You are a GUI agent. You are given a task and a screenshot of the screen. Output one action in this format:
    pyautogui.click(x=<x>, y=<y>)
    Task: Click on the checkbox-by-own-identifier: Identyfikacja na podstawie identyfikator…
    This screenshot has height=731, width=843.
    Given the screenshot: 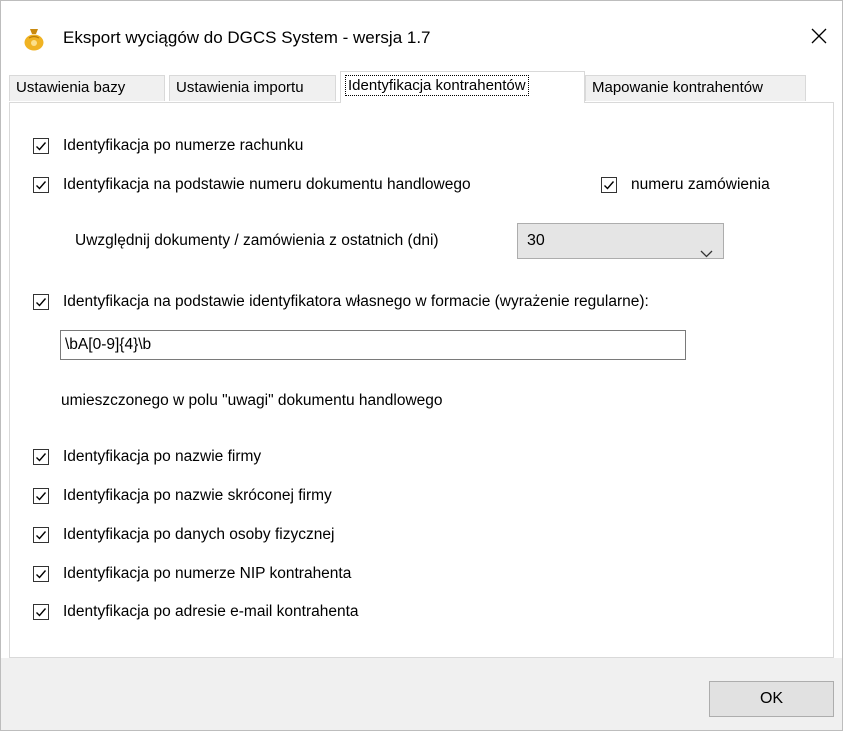 What is the action you would take?
    pyautogui.click(x=341, y=302)
    